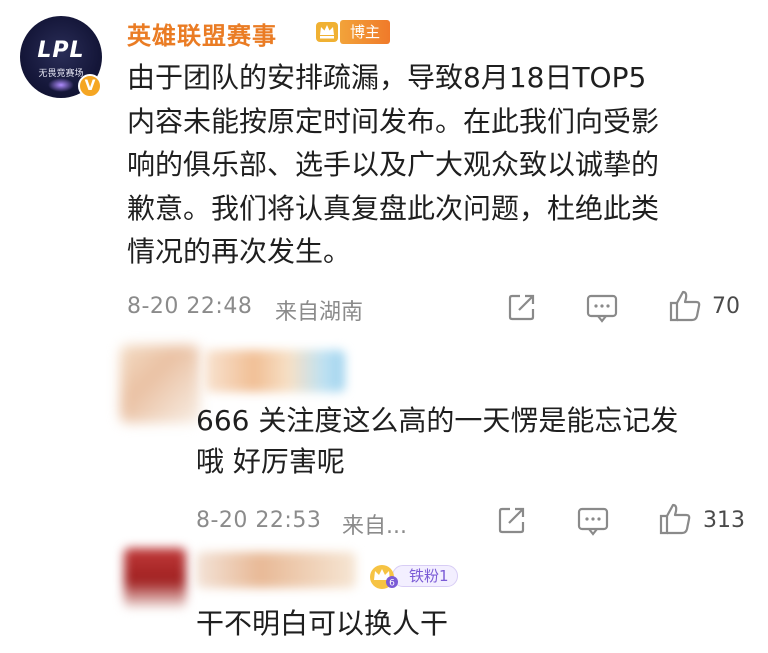 This screenshot has width=768, height=653. I want to click on comment-text: 干不明白可以换人干, so click(322, 623).